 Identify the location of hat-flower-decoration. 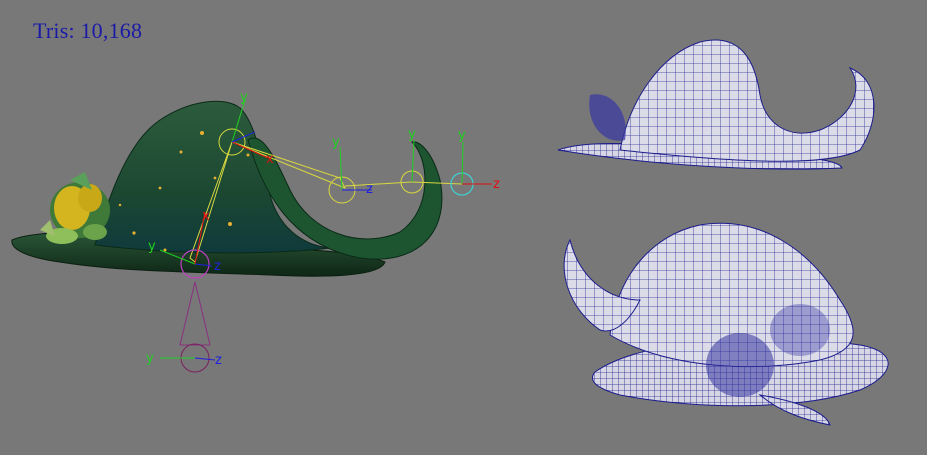
(75, 208).